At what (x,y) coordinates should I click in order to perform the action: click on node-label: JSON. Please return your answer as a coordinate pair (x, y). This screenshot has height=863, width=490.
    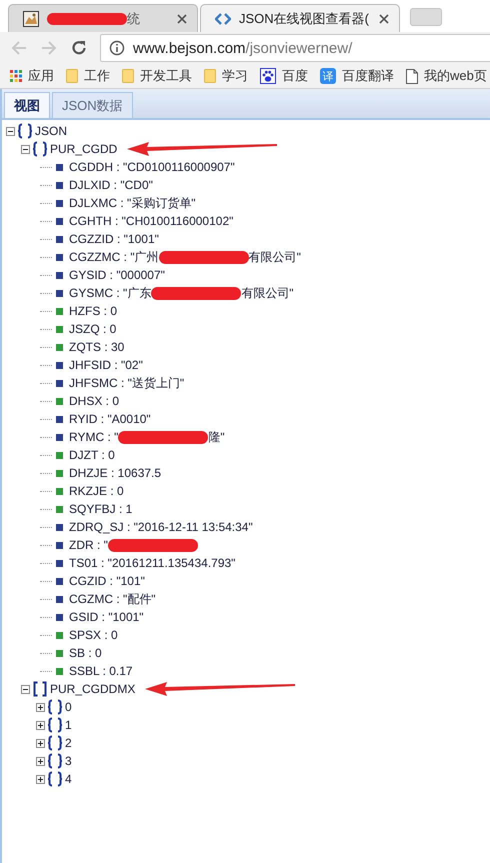
    Looking at the image, I should click on (51, 131).